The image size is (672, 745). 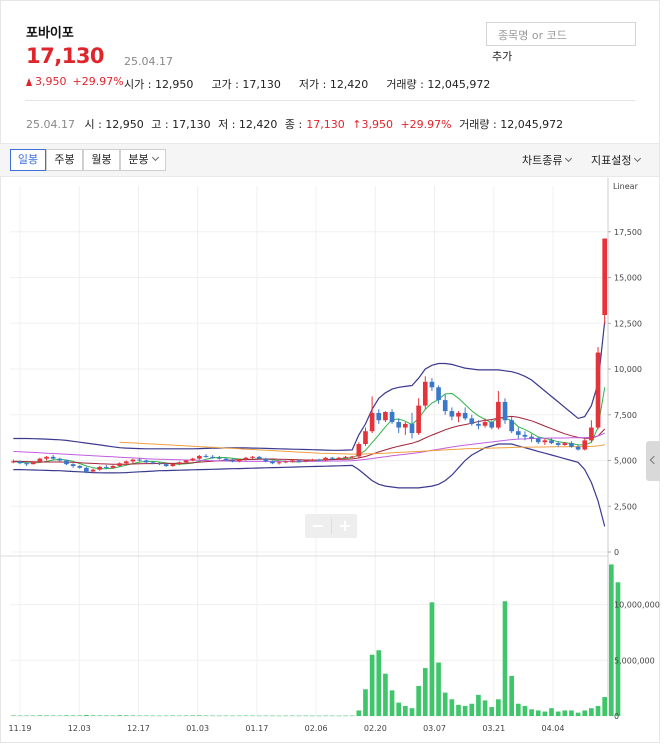 What do you see at coordinates (553, 728) in the screenshot?
I see `x-tick-label: 04.04` at bounding box center [553, 728].